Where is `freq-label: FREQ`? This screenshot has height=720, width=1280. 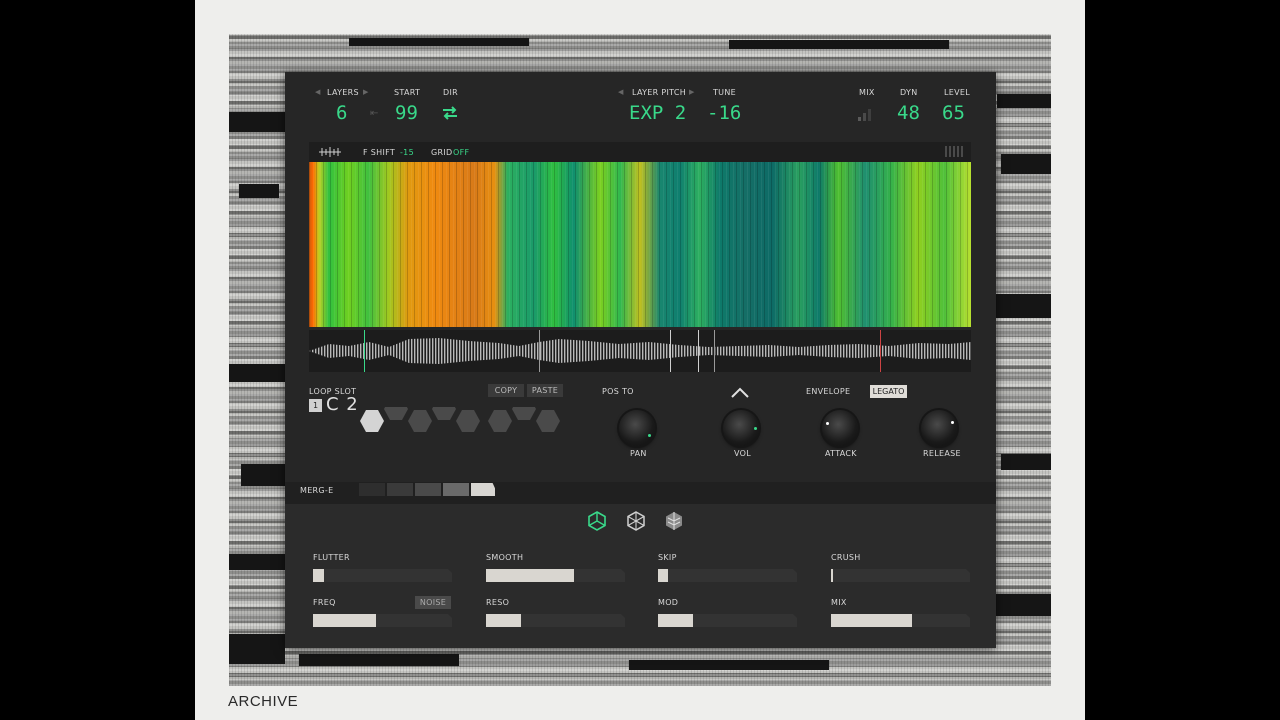
freq-label: FREQ is located at coordinates (324, 602).